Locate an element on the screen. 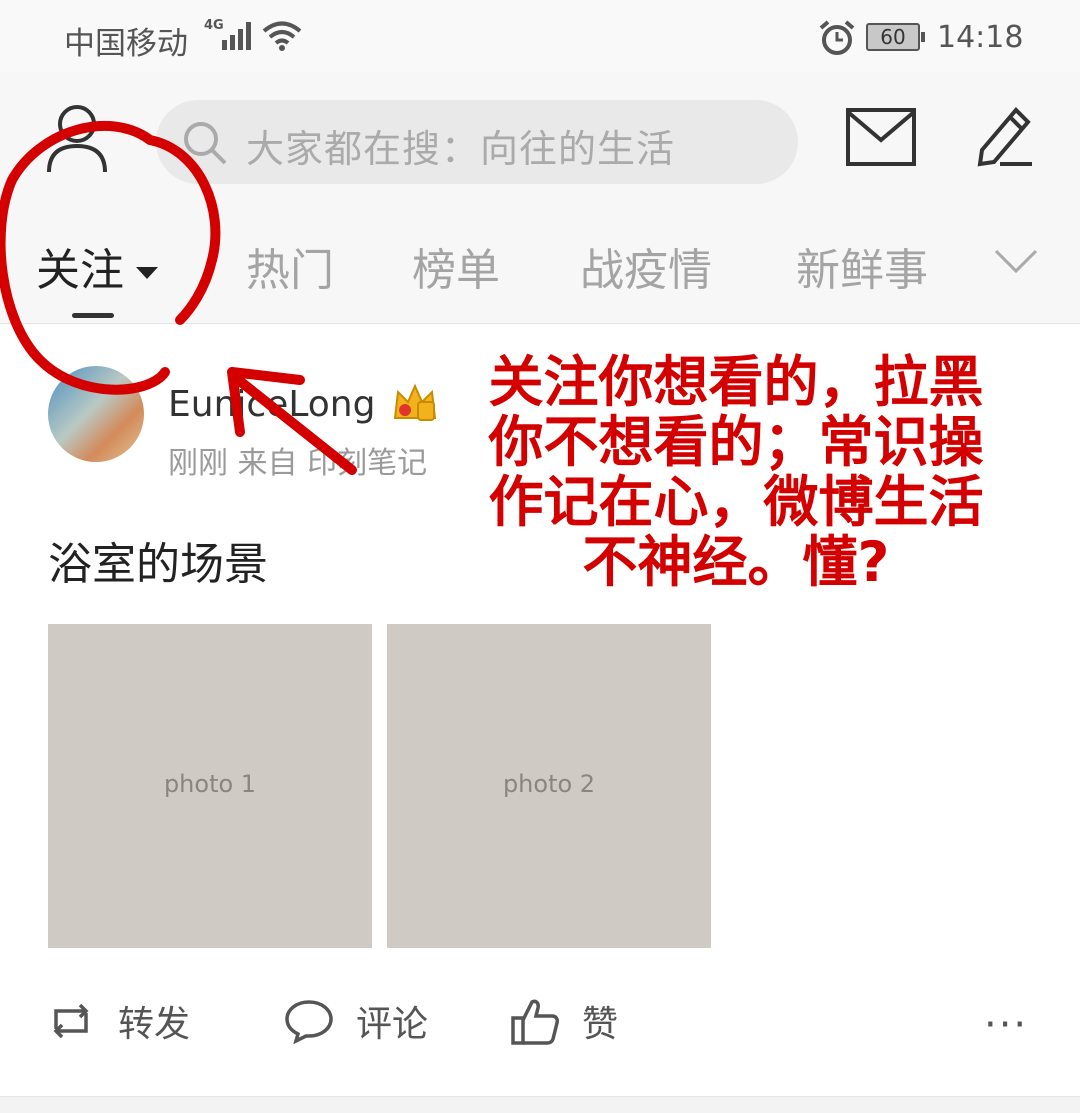  post-divider is located at coordinates (540, 1104).